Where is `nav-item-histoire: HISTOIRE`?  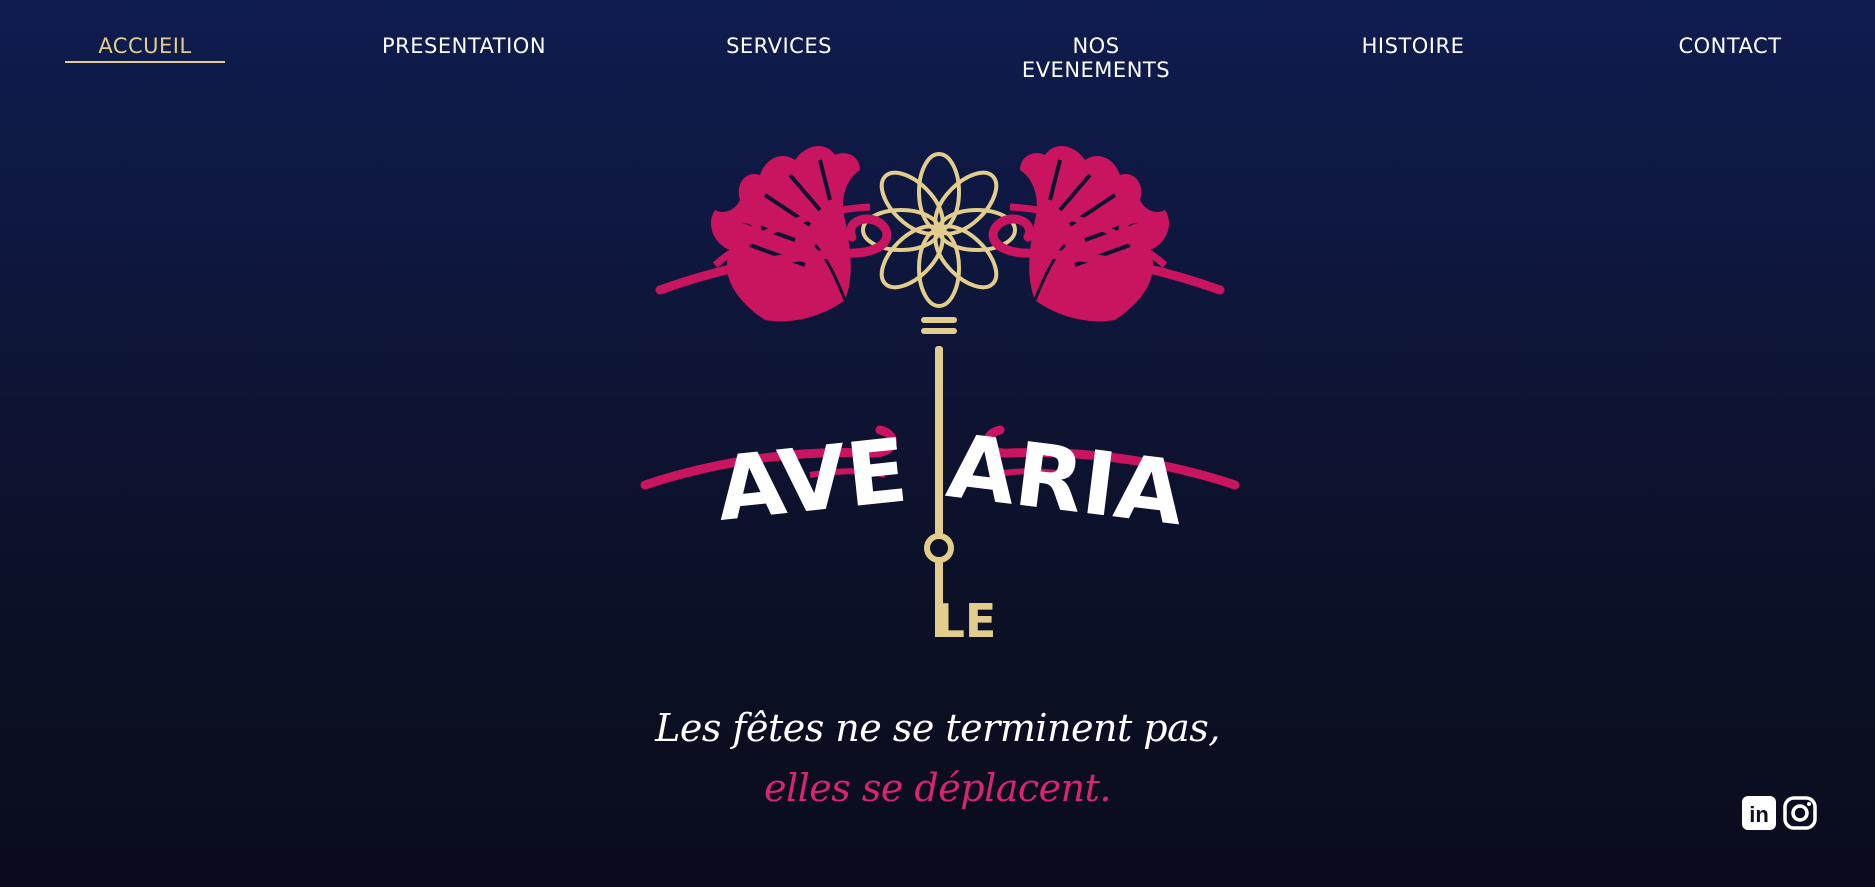 nav-item-histoire: HISTOIRE is located at coordinates (1413, 31).